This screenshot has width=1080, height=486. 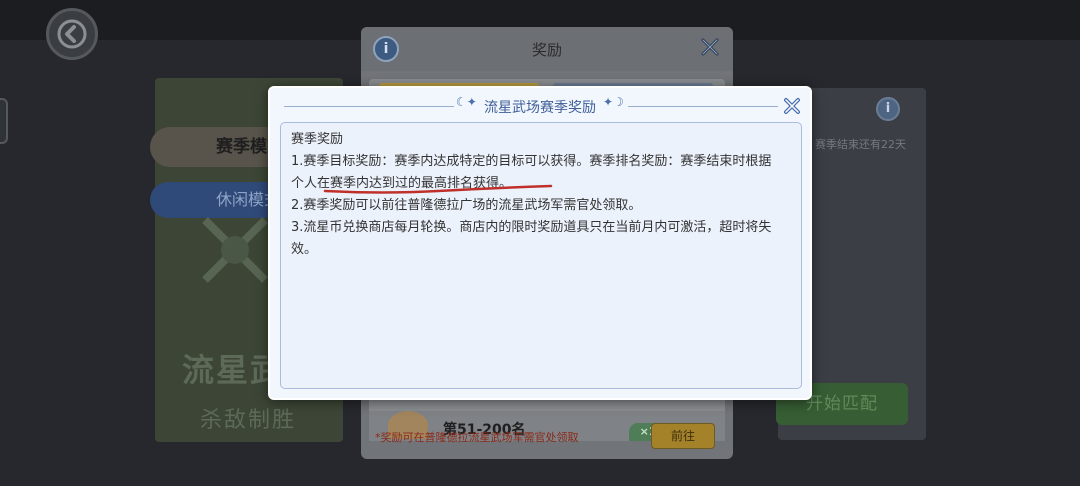 What do you see at coordinates (304, 249) in the screenshot?
I see `content-line: 效。` at bounding box center [304, 249].